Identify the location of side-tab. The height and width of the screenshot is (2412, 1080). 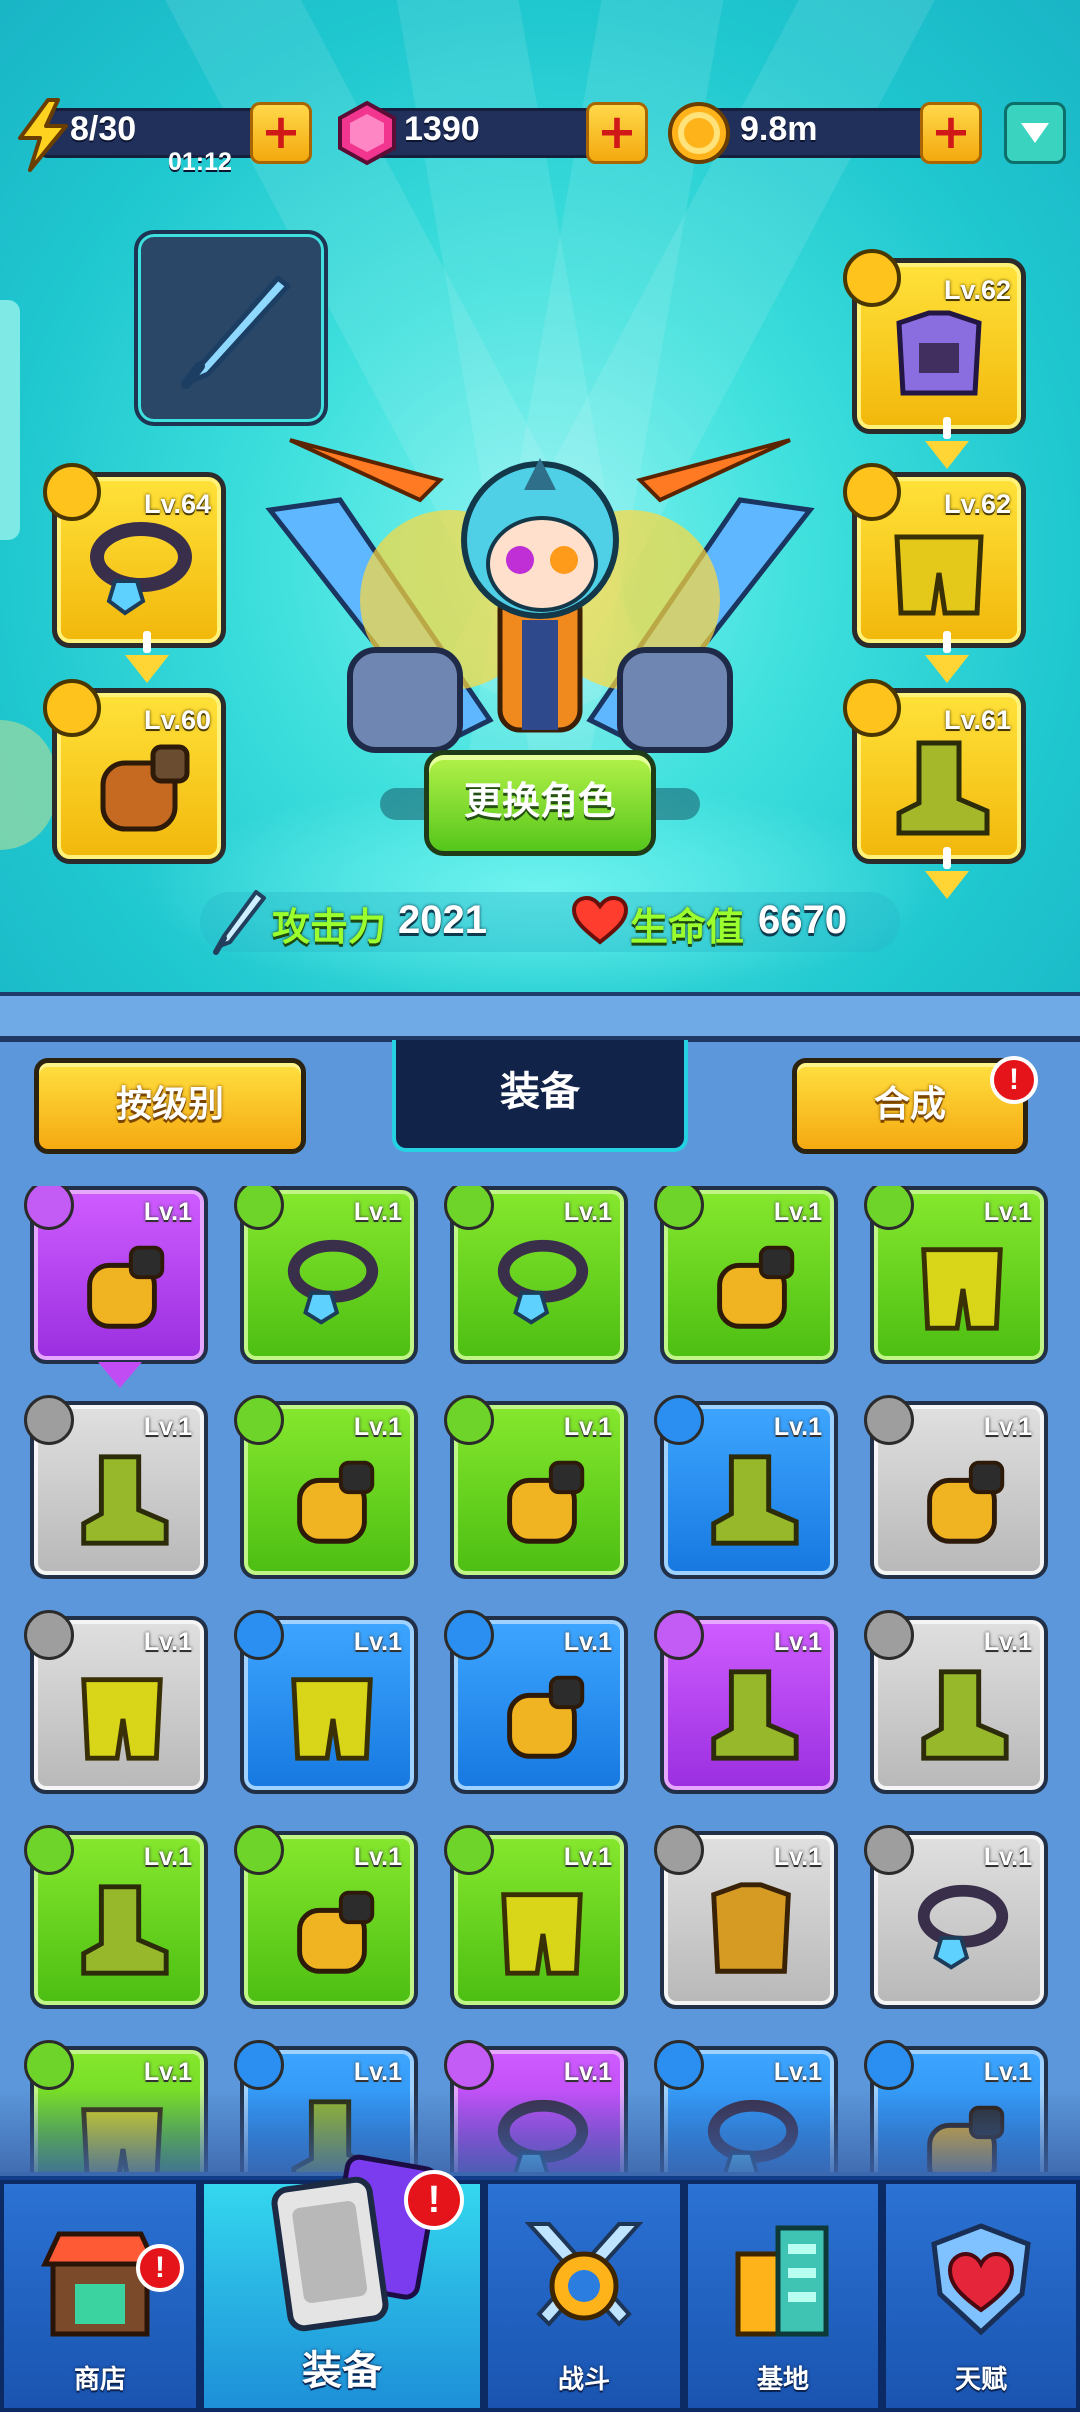
(10, 420).